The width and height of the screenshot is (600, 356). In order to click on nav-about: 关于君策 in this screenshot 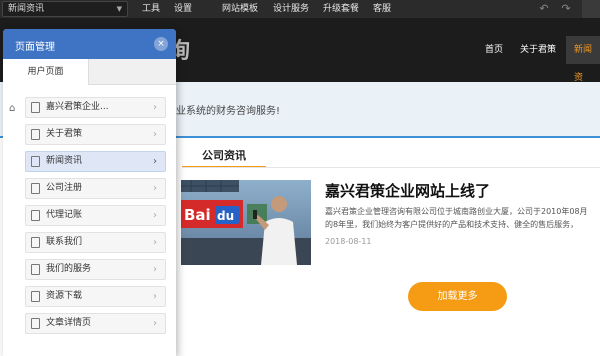, I will do `click(538, 50)`.